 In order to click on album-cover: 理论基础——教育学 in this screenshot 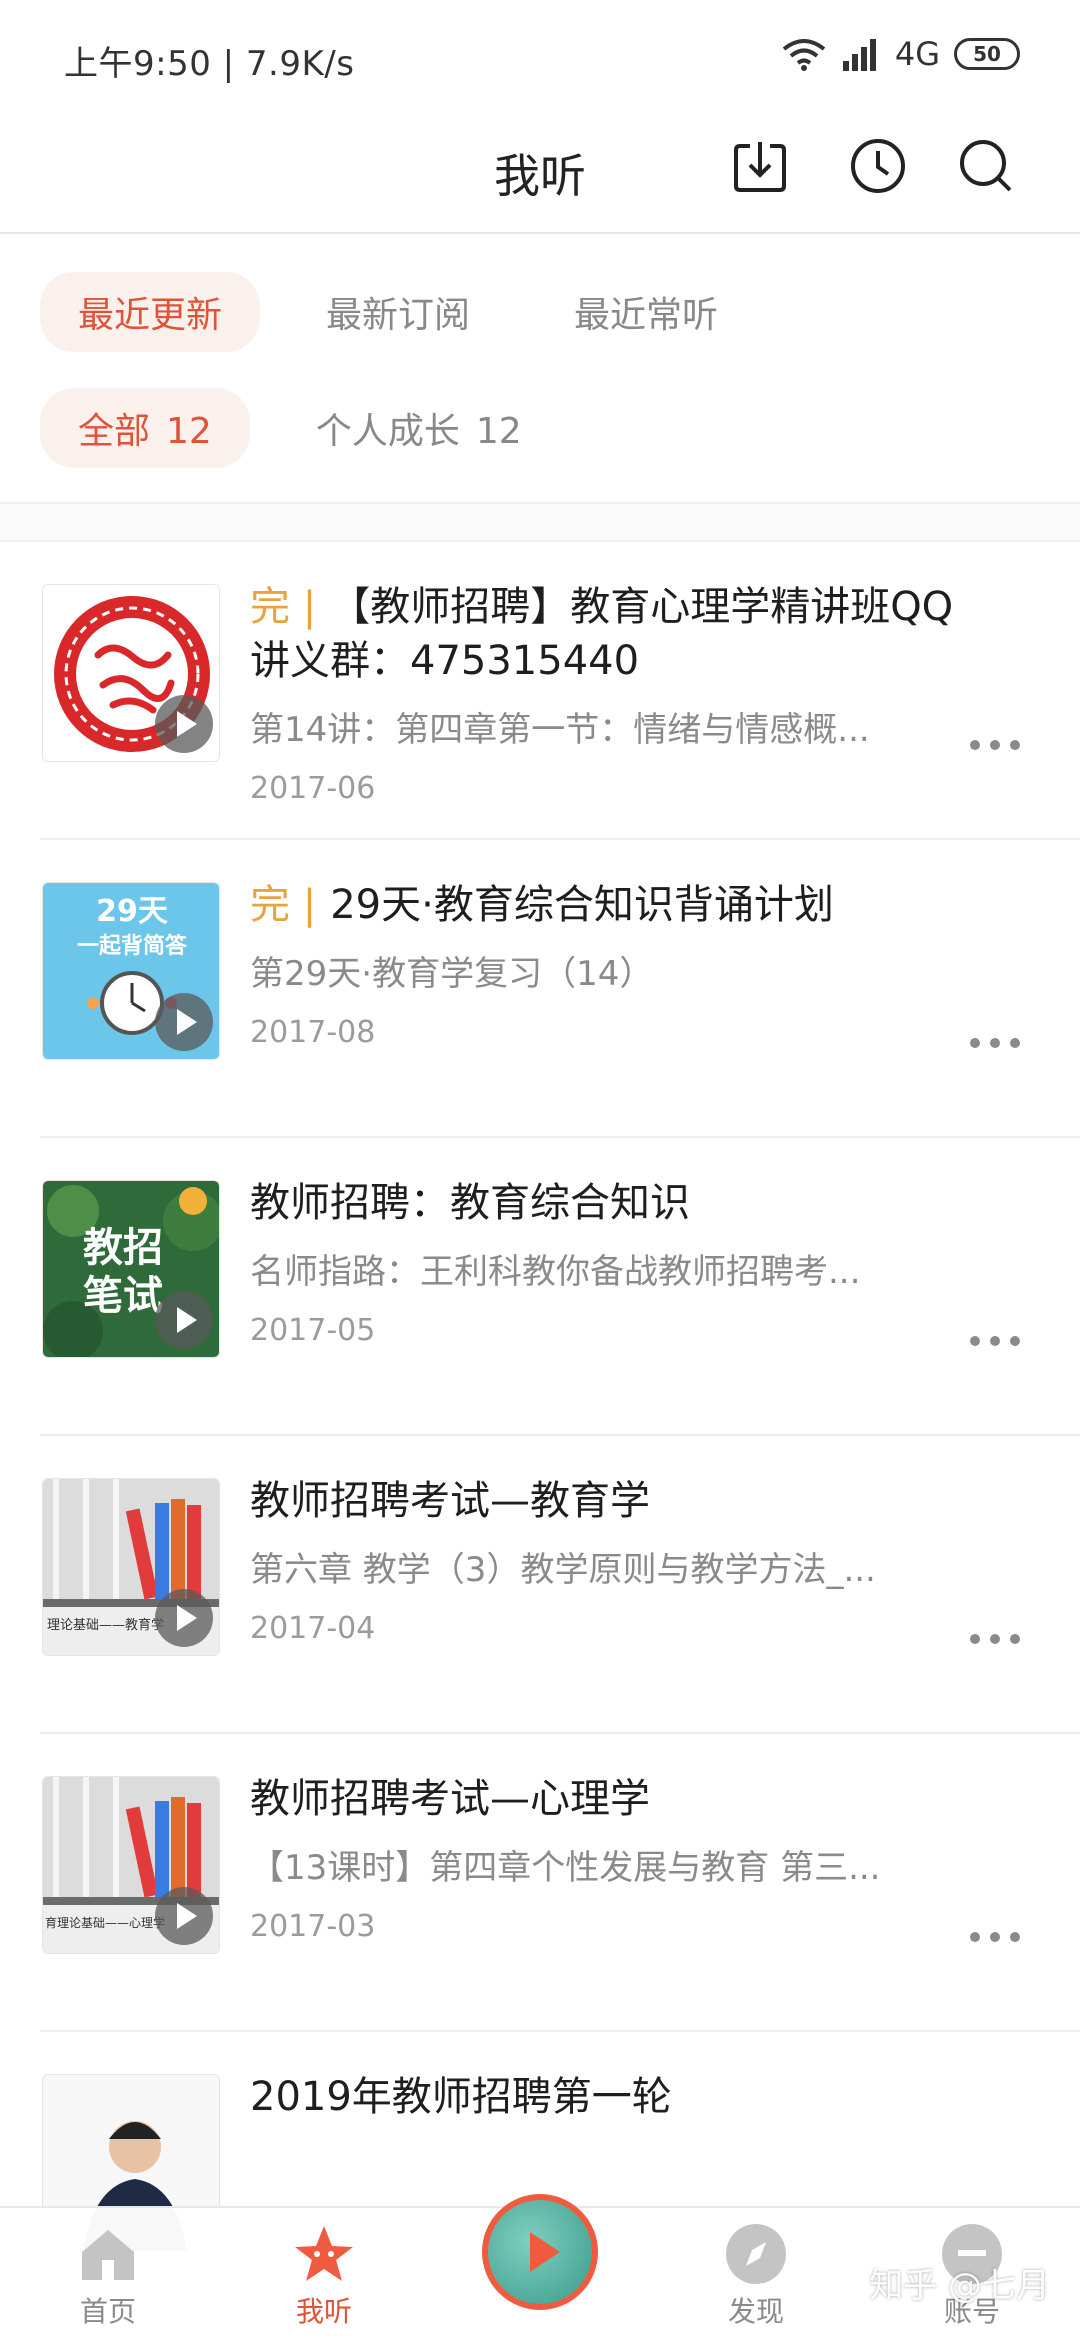, I will do `click(131, 1567)`.